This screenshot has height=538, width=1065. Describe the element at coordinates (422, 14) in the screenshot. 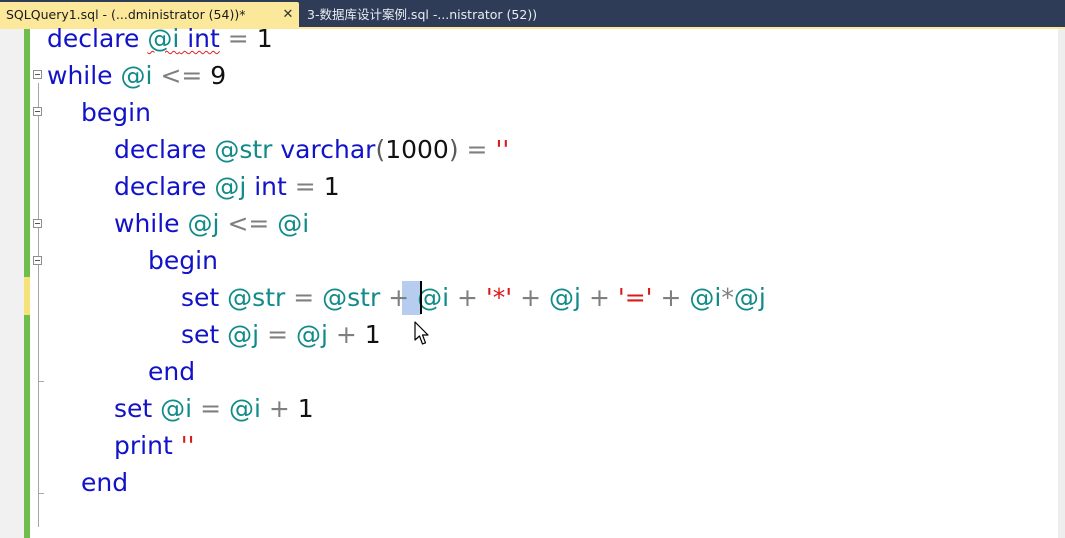

I see `tab-label: 3-数据库设计案例.sql -...nistrator (52))` at that location.